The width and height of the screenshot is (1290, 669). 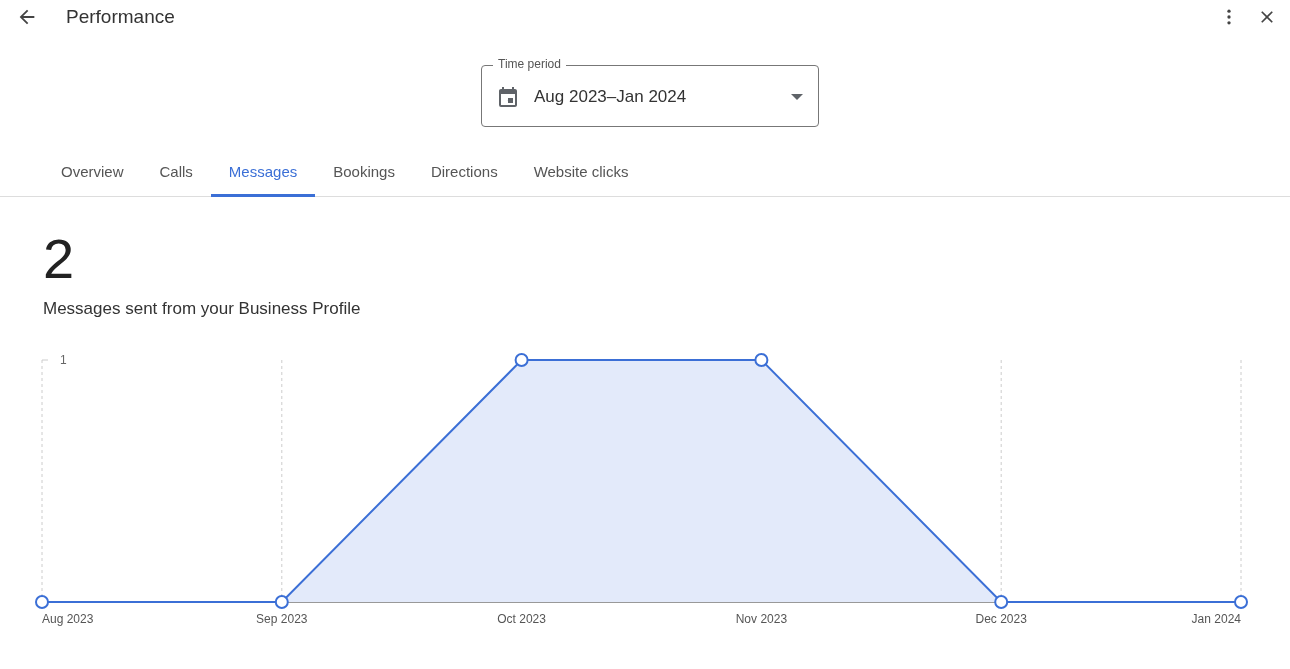 I want to click on x-axis-label: Aug 2023, so click(x=68, y=619).